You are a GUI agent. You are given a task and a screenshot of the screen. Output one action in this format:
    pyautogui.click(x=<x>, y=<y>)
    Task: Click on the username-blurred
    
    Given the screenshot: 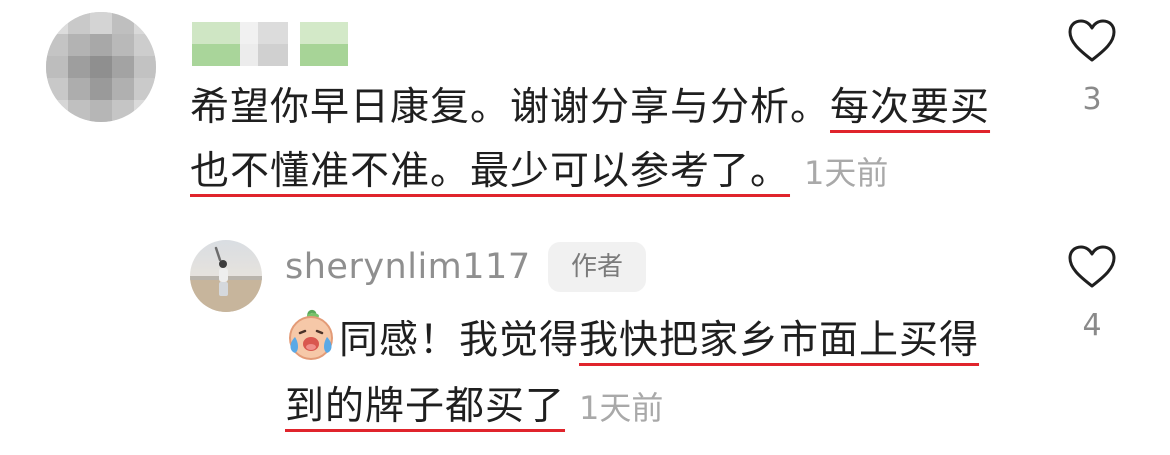 What is the action you would take?
    pyautogui.click(x=270, y=42)
    